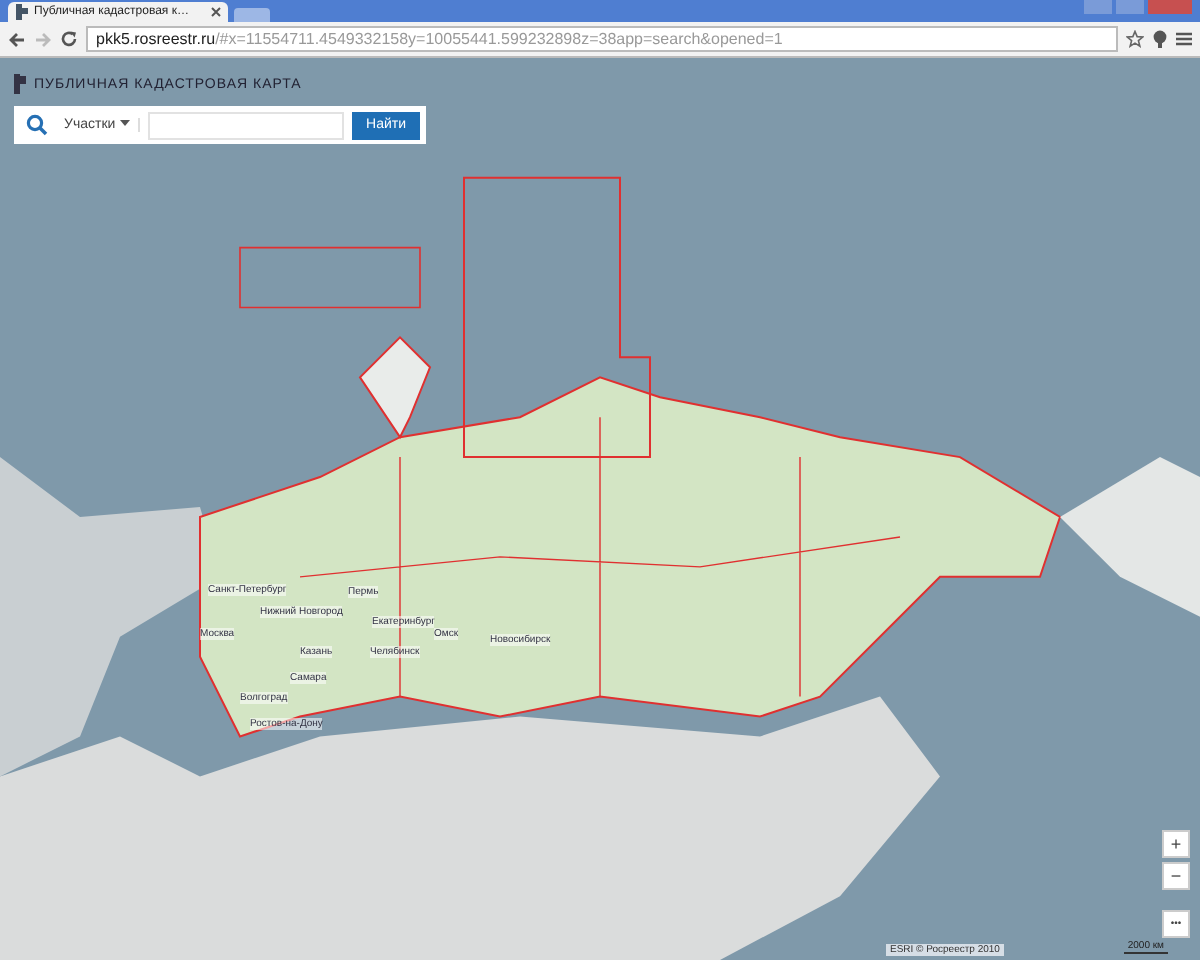  Describe the element at coordinates (124, 124) in the screenshot. I see `caret-icon` at that location.